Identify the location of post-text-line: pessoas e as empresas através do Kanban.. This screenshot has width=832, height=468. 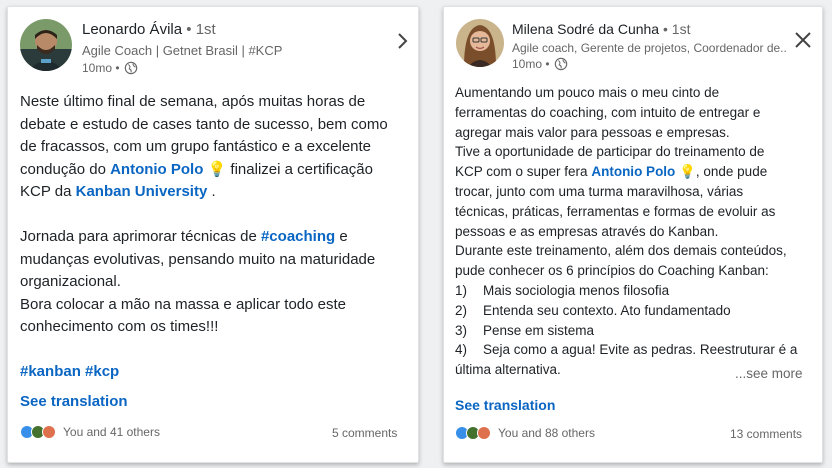
(587, 231).